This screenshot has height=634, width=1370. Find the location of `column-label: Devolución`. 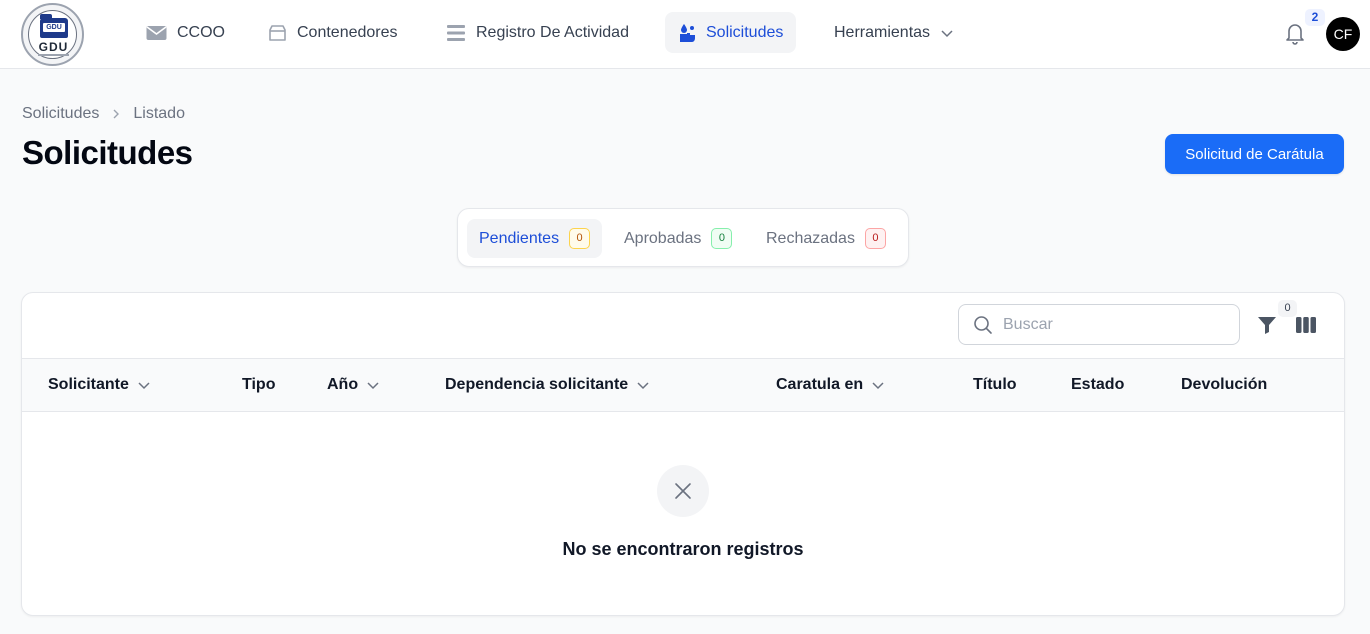

column-label: Devolución is located at coordinates (1224, 384).